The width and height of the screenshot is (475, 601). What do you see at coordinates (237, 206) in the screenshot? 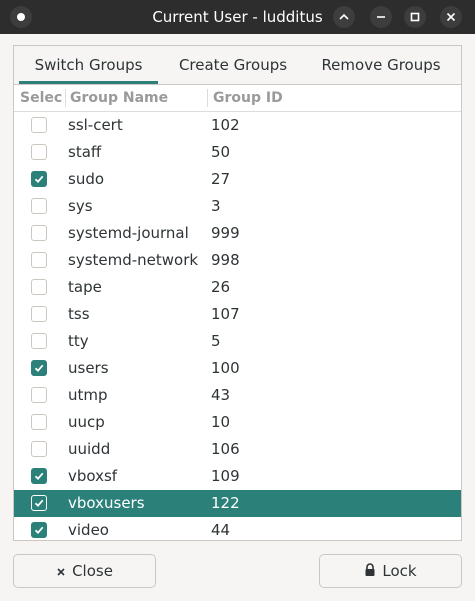
I see `table-row: sys 3` at bounding box center [237, 206].